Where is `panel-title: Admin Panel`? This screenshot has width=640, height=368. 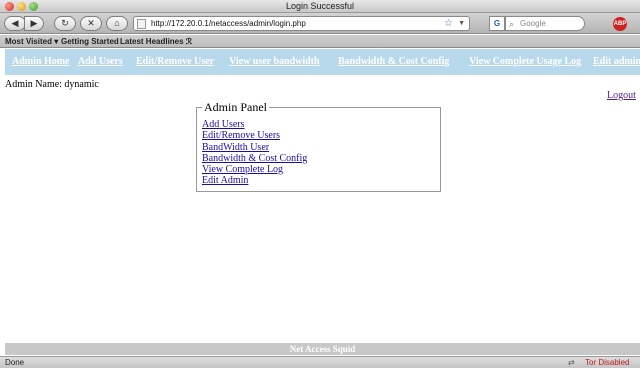 panel-title: Admin Panel is located at coordinates (235, 107).